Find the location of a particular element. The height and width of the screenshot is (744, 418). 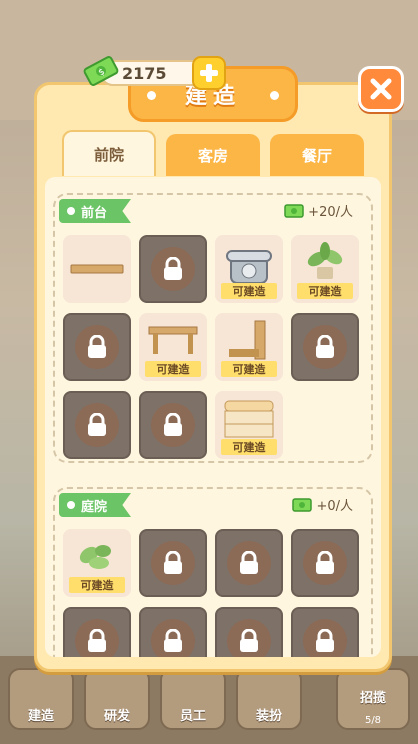

nav-research-button: 研发 is located at coordinates (117, 699).